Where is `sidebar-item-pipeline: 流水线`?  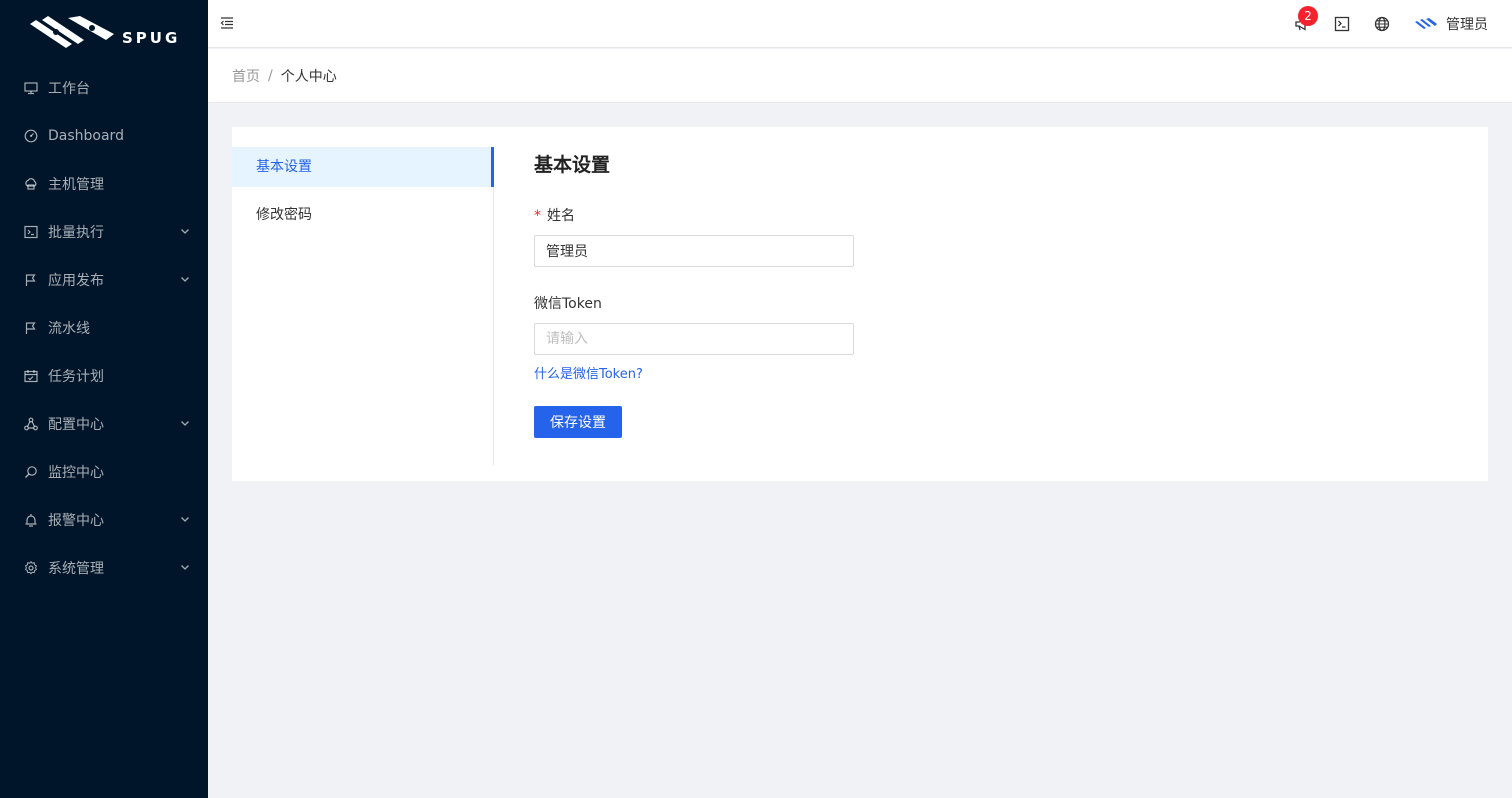 sidebar-item-pipeline: 流水线 is located at coordinates (104, 328).